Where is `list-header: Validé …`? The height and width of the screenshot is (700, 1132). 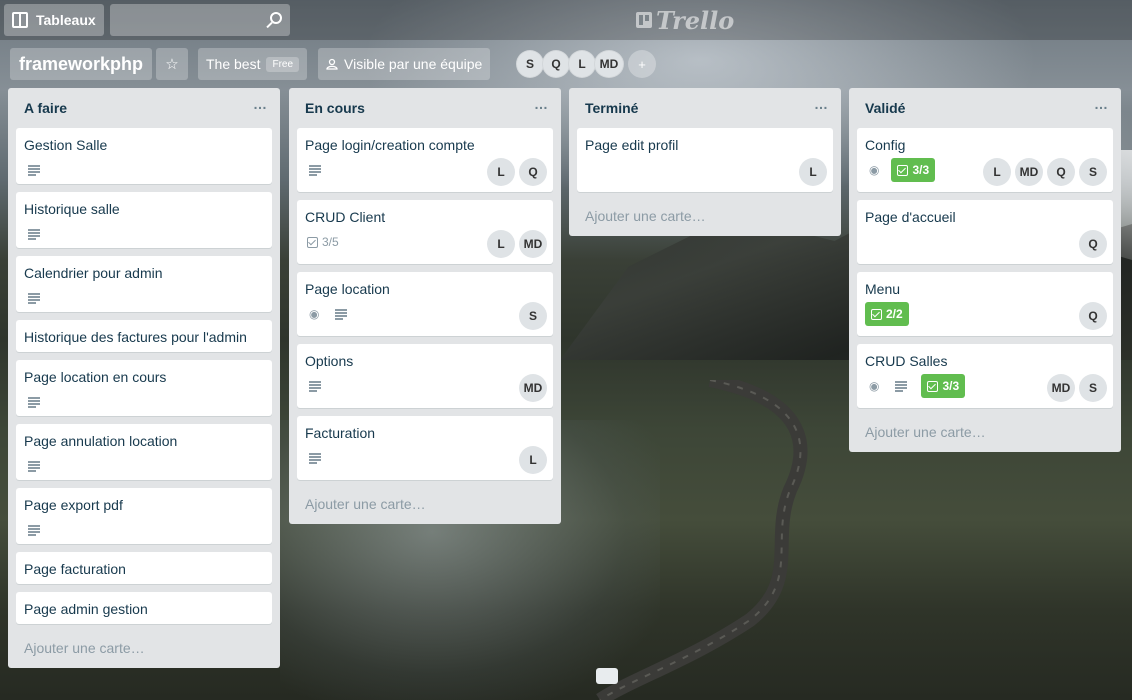
list-header: Validé … is located at coordinates (985, 108).